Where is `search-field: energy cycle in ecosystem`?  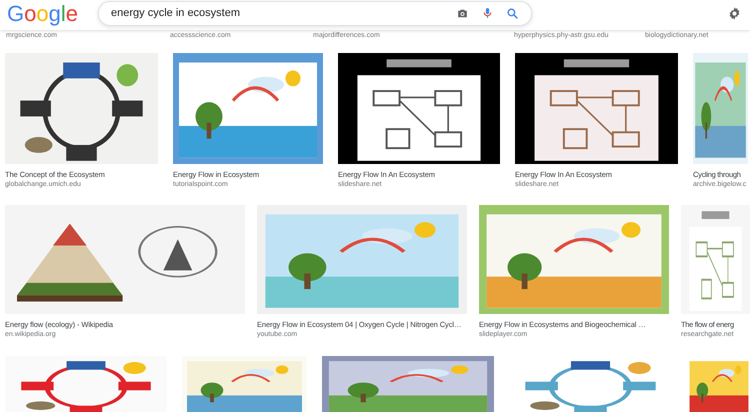 search-field: energy cycle in ecosystem is located at coordinates (315, 13).